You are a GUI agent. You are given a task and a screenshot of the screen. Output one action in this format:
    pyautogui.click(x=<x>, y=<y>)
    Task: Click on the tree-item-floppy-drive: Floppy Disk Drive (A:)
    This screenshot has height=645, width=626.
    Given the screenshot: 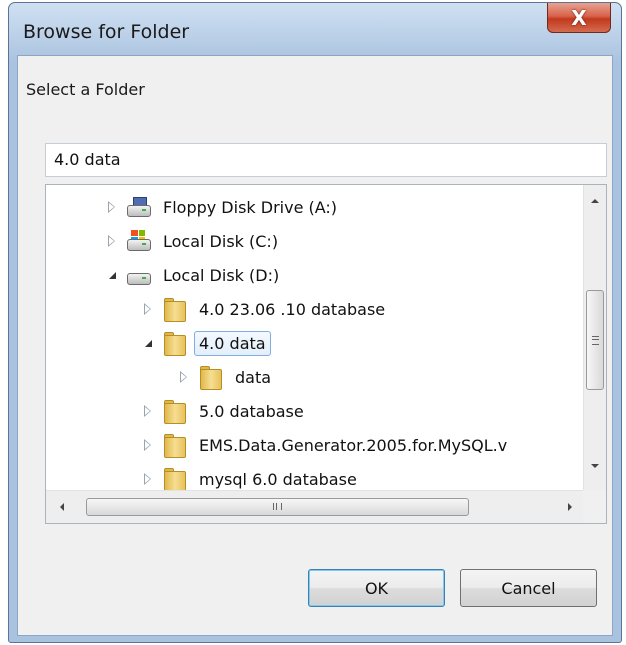 What is the action you would take?
    pyautogui.click(x=223, y=207)
    